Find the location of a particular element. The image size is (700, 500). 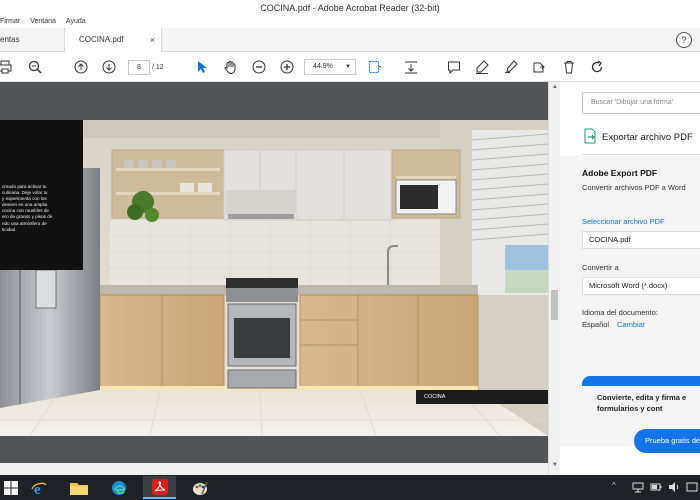

convert-to-label: Convertir a is located at coordinates (600, 267).